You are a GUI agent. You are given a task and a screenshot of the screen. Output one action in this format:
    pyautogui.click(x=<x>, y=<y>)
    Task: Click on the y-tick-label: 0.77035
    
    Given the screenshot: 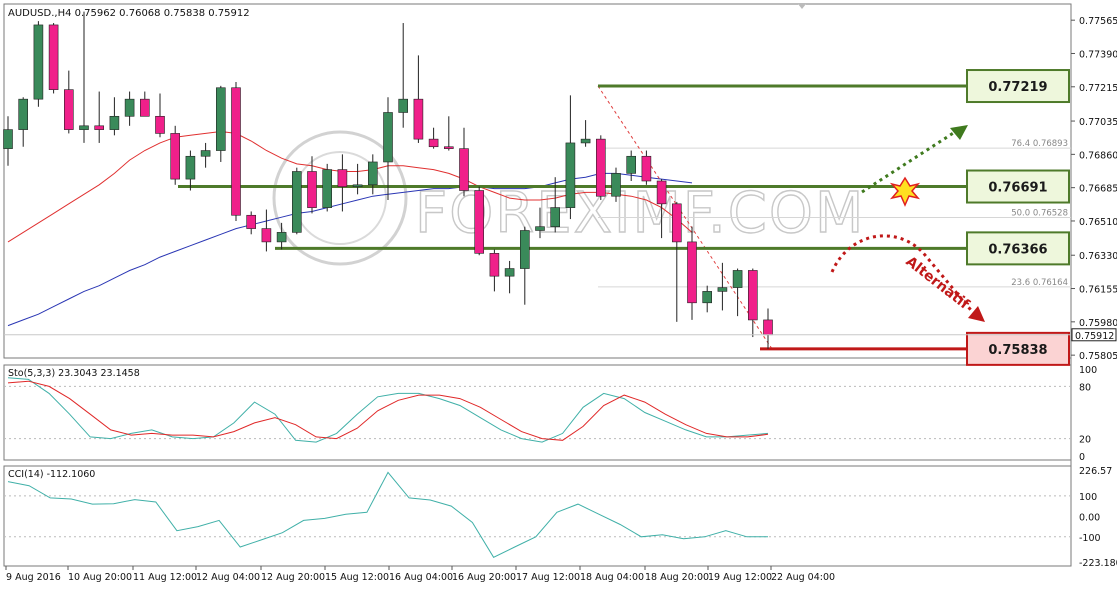 What is the action you would take?
    pyautogui.click(x=1098, y=122)
    